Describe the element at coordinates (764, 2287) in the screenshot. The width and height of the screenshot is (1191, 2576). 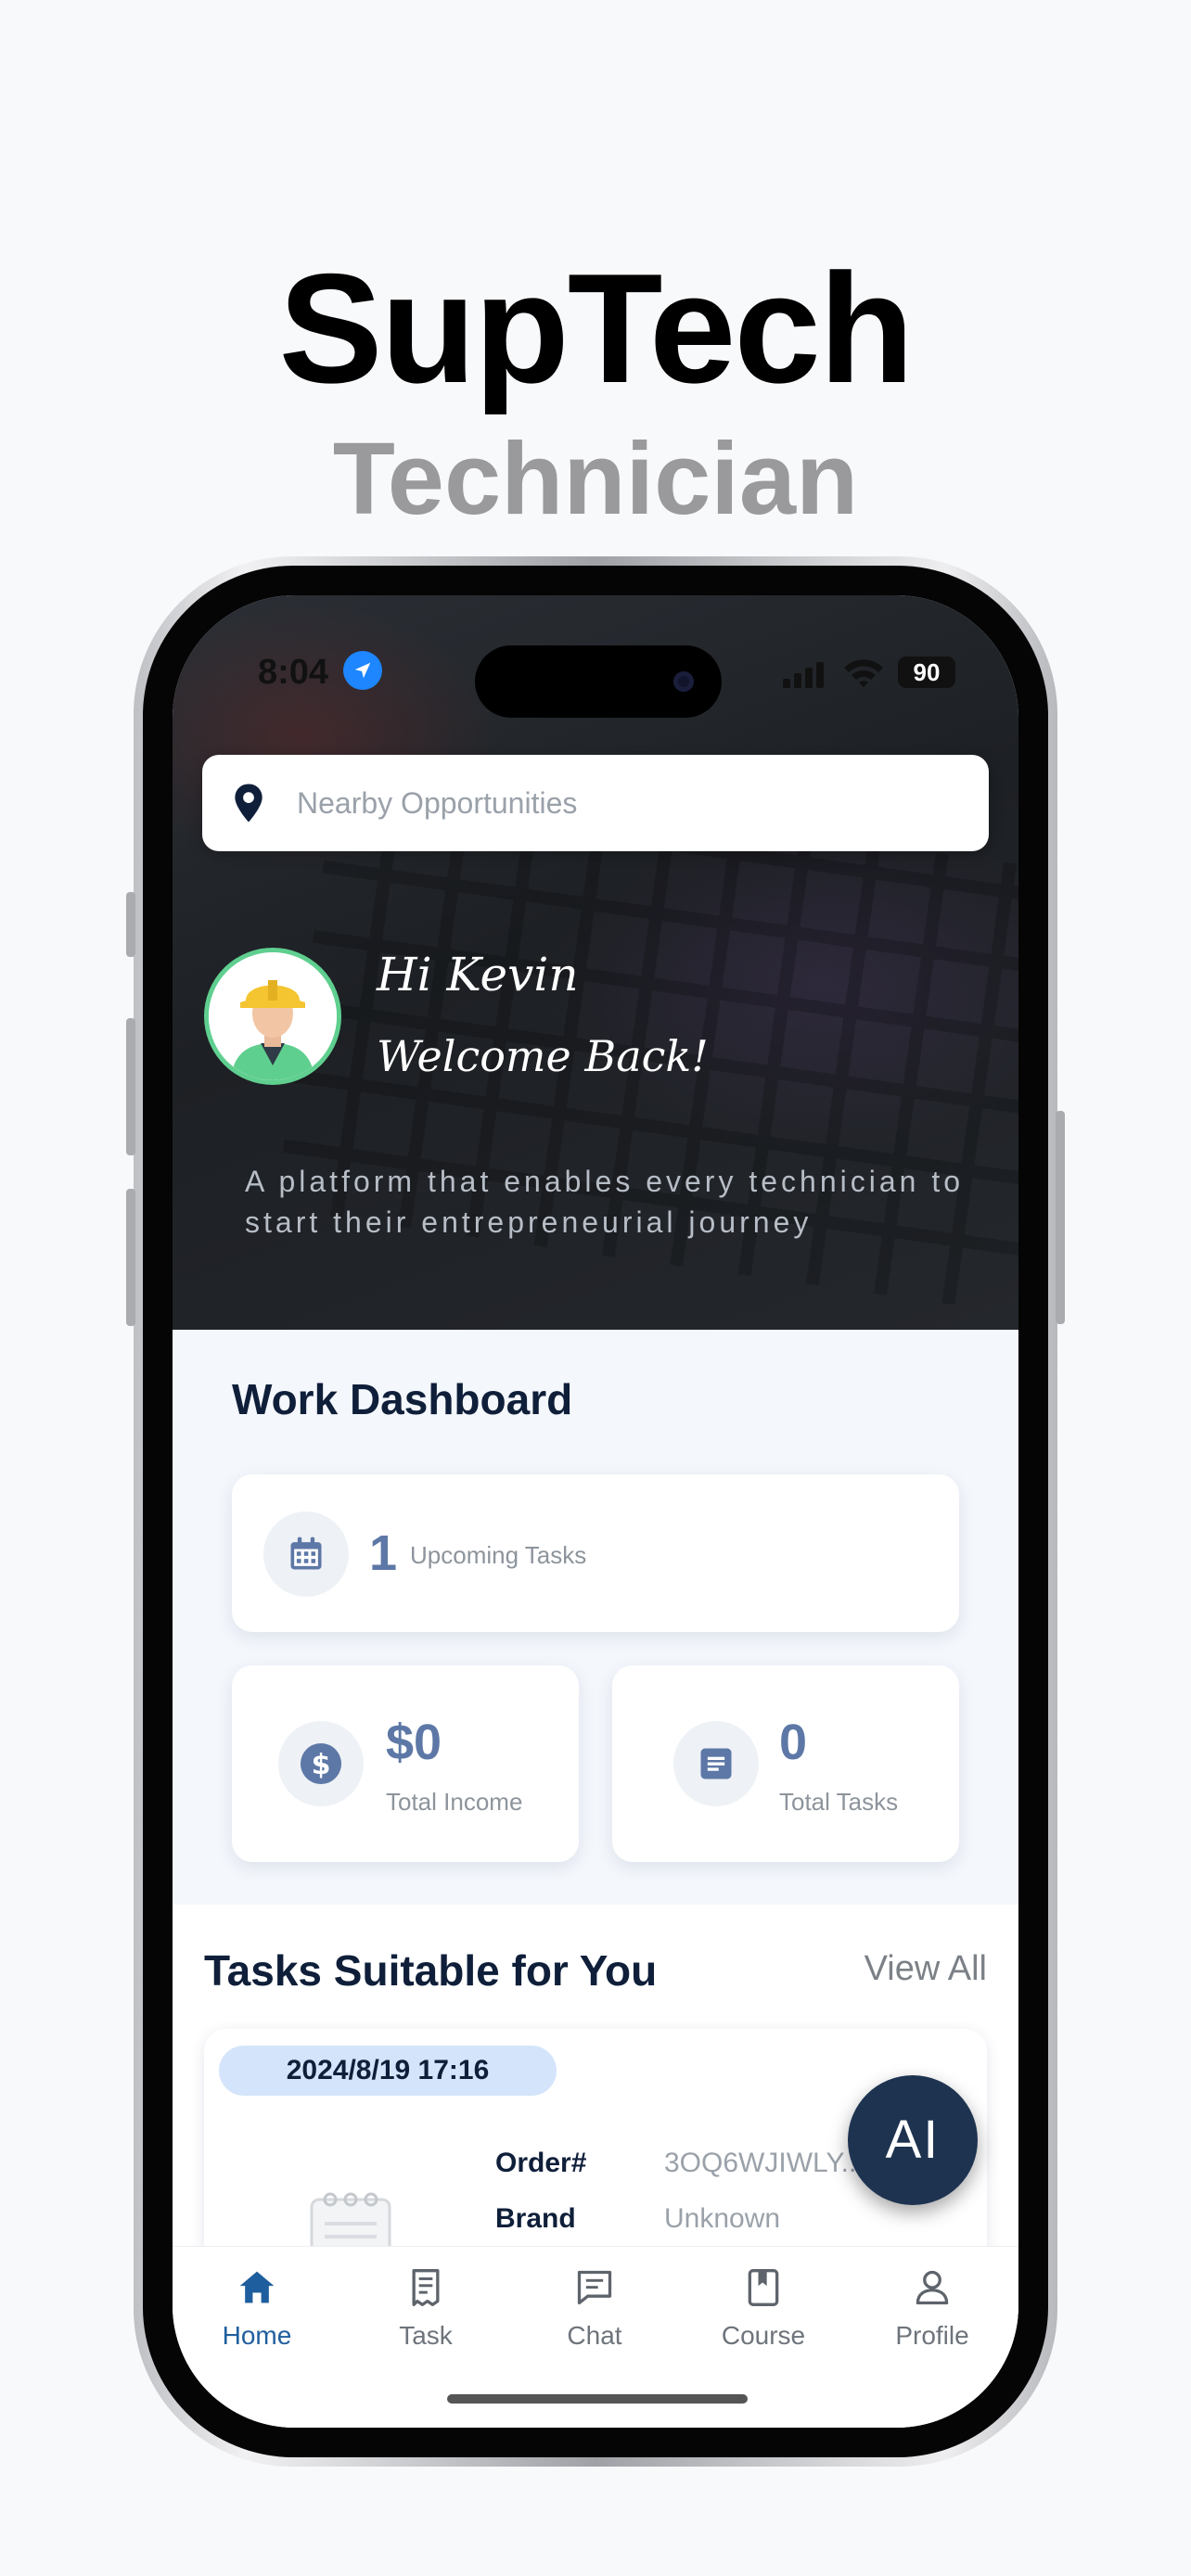
I see `course-icon` at that location.